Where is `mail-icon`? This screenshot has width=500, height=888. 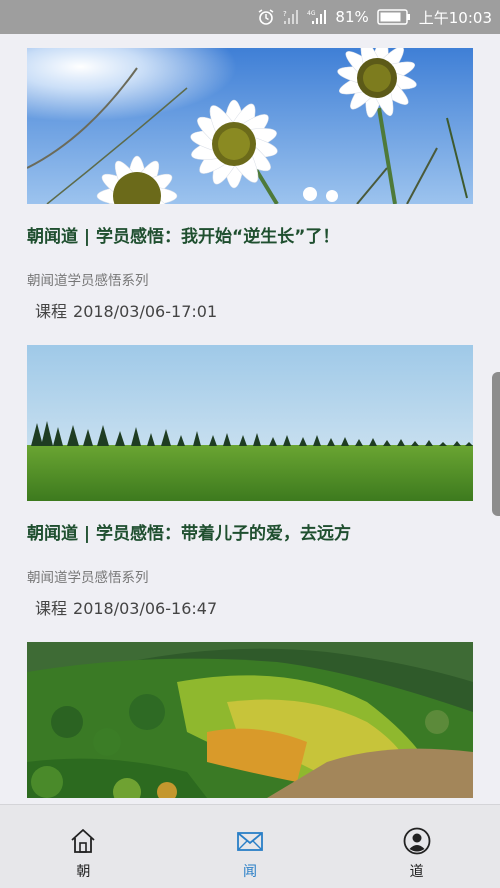 mail-icon is located at coordinates (250, 841).